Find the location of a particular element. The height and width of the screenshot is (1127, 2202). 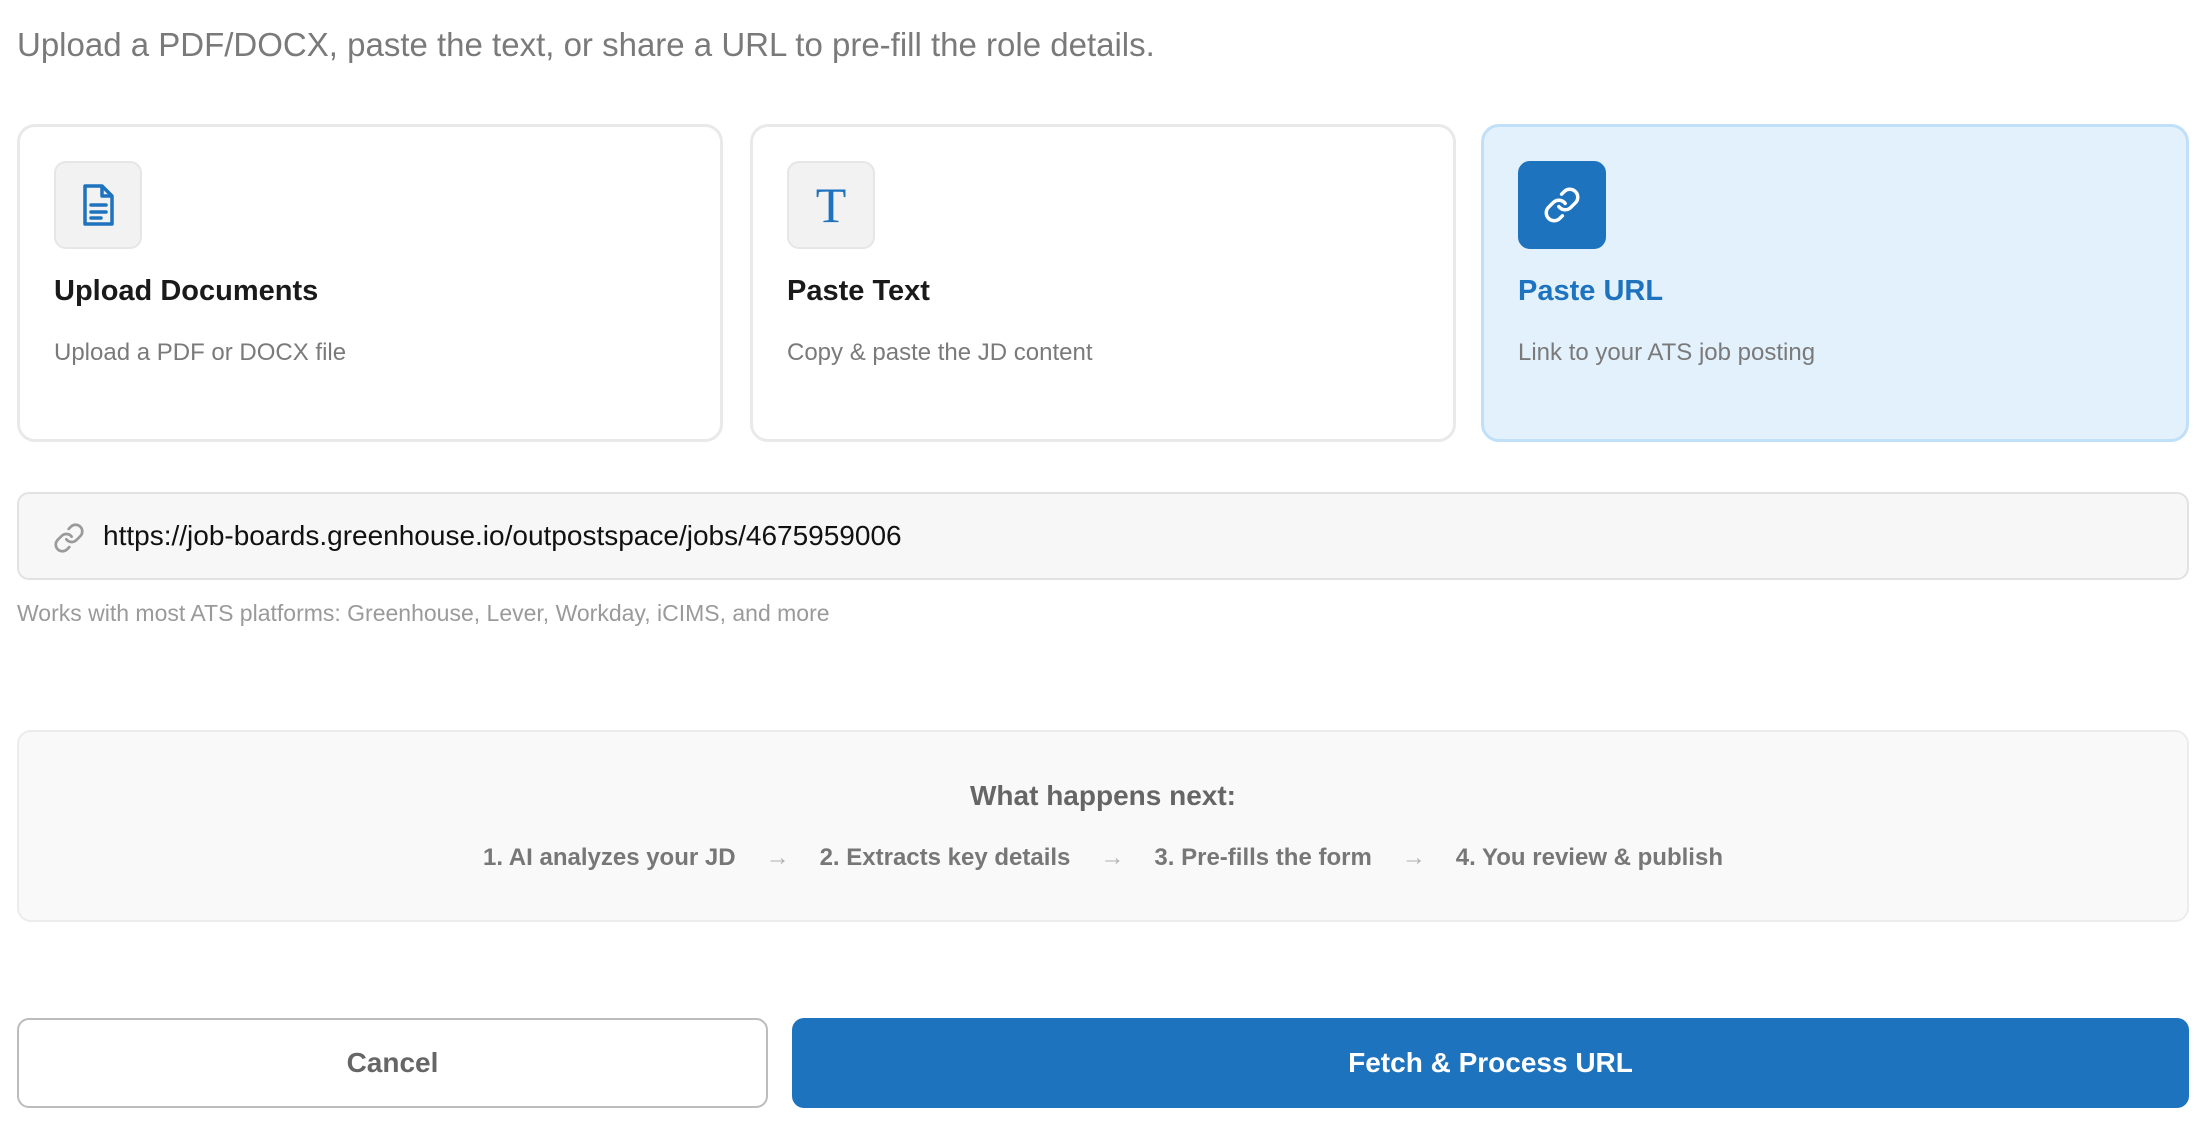

option-description: Link to your ATS job posting is located at coordinates (1667, 352).